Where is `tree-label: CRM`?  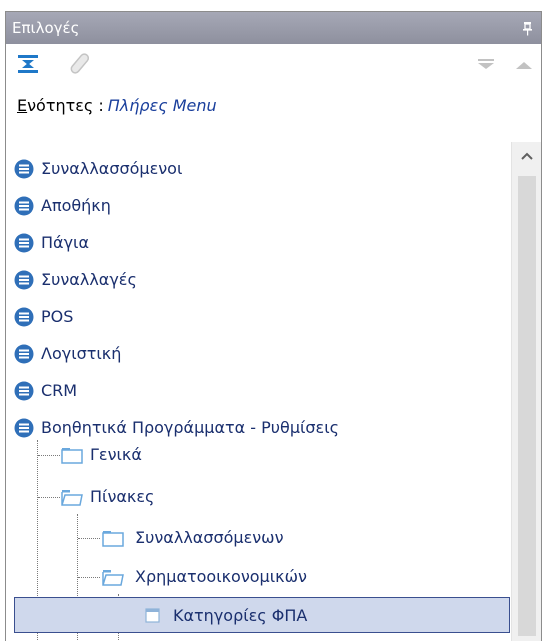
tree-label: CRM is located at coordinates (59, 390).